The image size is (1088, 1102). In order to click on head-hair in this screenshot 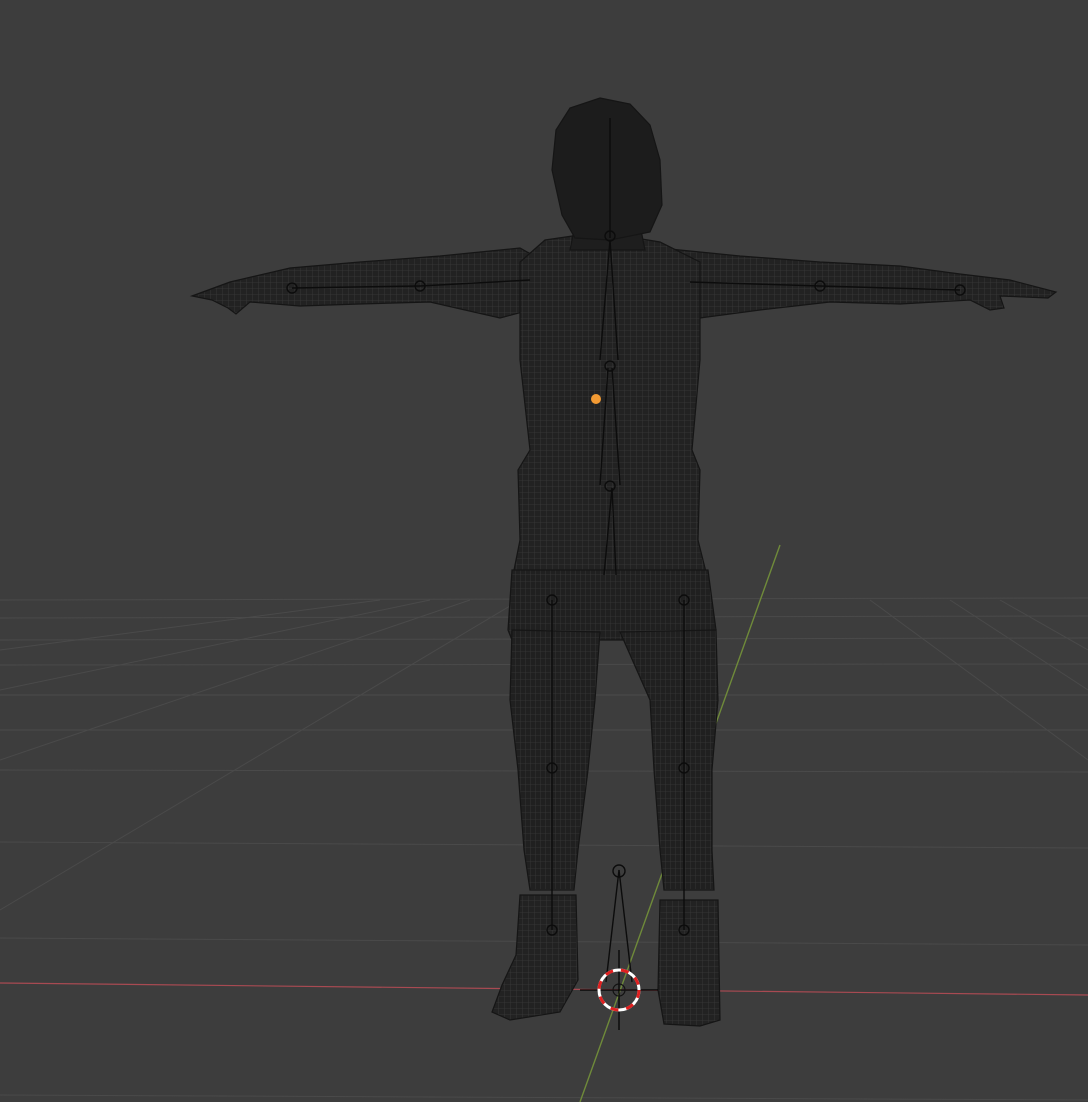, I will do `click(607, 169)`.